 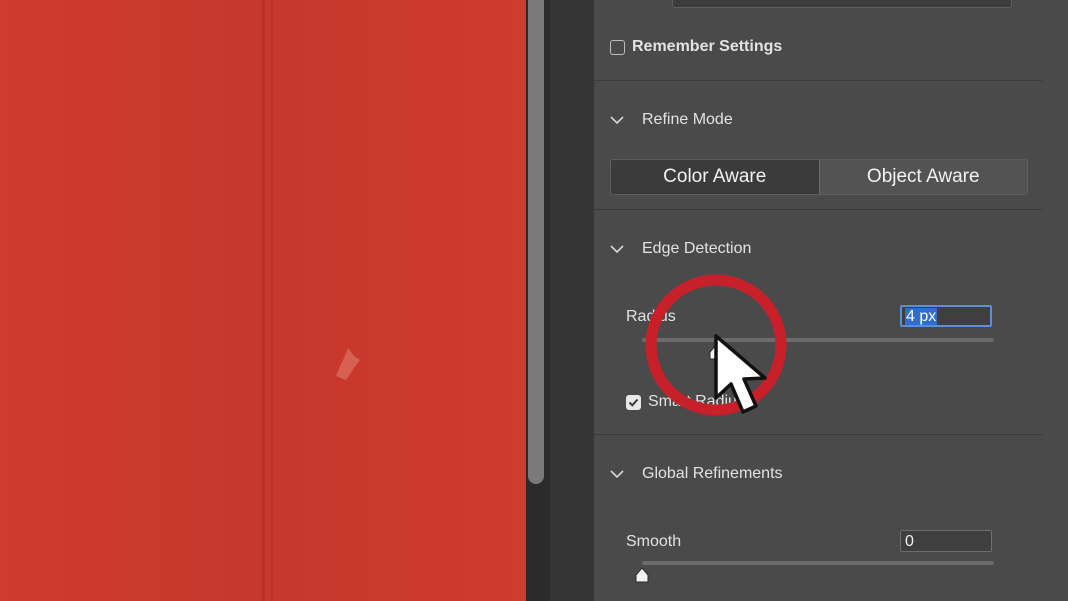 What do you see at coordinates (946, 541) in the screenshot?
I see `smooth-input: 0` at bounding box center [946, 541].